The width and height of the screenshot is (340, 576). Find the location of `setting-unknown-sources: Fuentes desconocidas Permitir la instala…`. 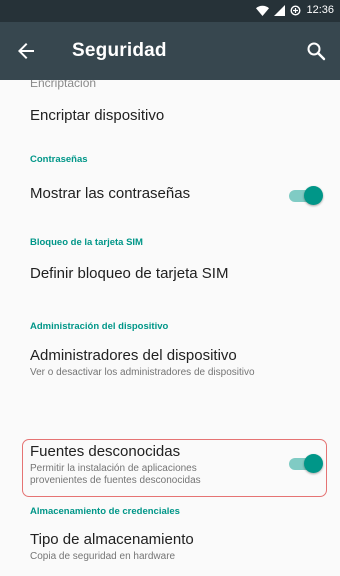

setting-unknown-sources: Fuentes desconocidas Permitir la instala… is located at coordinates (170, 468).